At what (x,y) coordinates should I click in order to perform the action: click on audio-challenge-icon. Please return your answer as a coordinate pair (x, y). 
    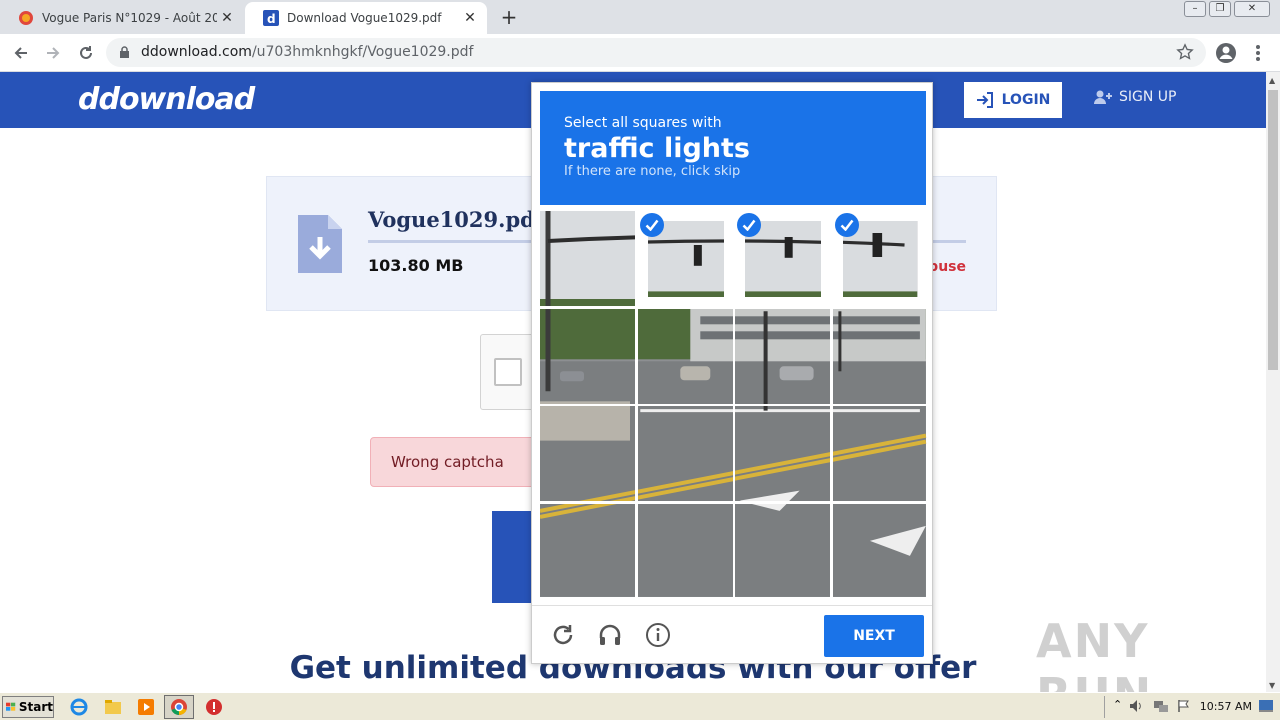
    Looking at the image, I should click on (610, 635).